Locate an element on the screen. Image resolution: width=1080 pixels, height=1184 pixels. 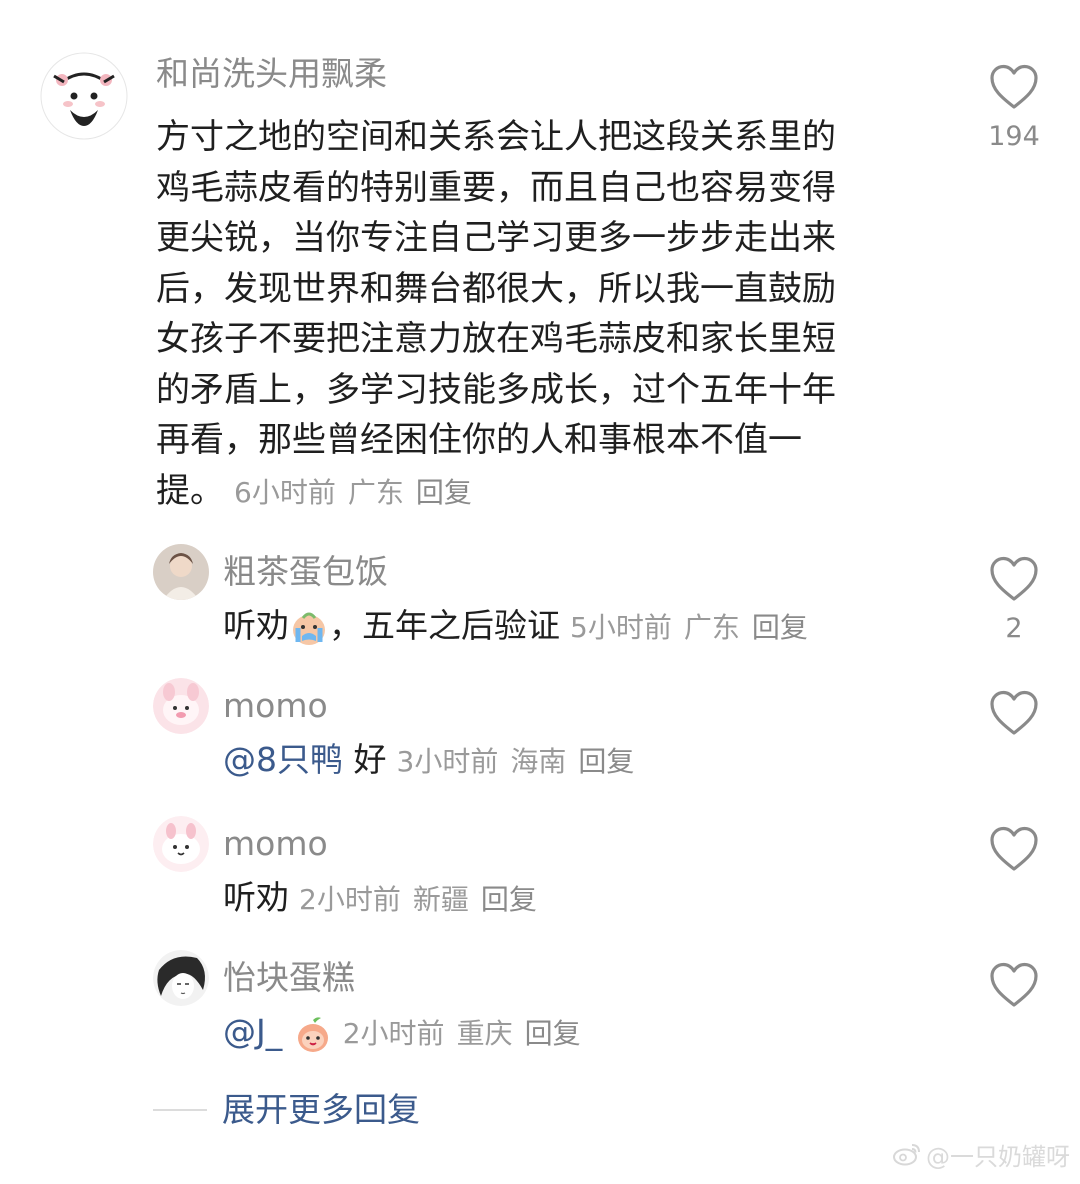
watermark: @一只奶罐呀 is located at coordinates (981, 1157).